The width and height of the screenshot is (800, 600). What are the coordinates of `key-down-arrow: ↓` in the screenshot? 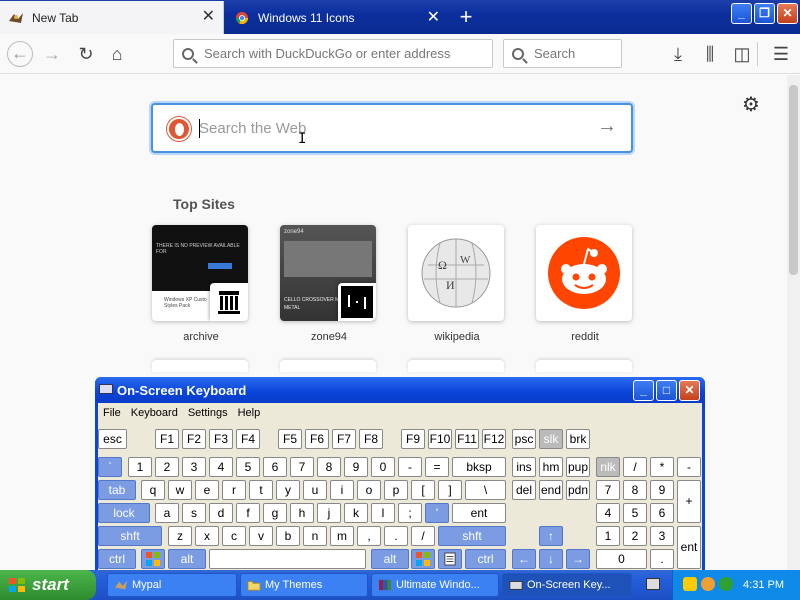 It's located at (551, 559).